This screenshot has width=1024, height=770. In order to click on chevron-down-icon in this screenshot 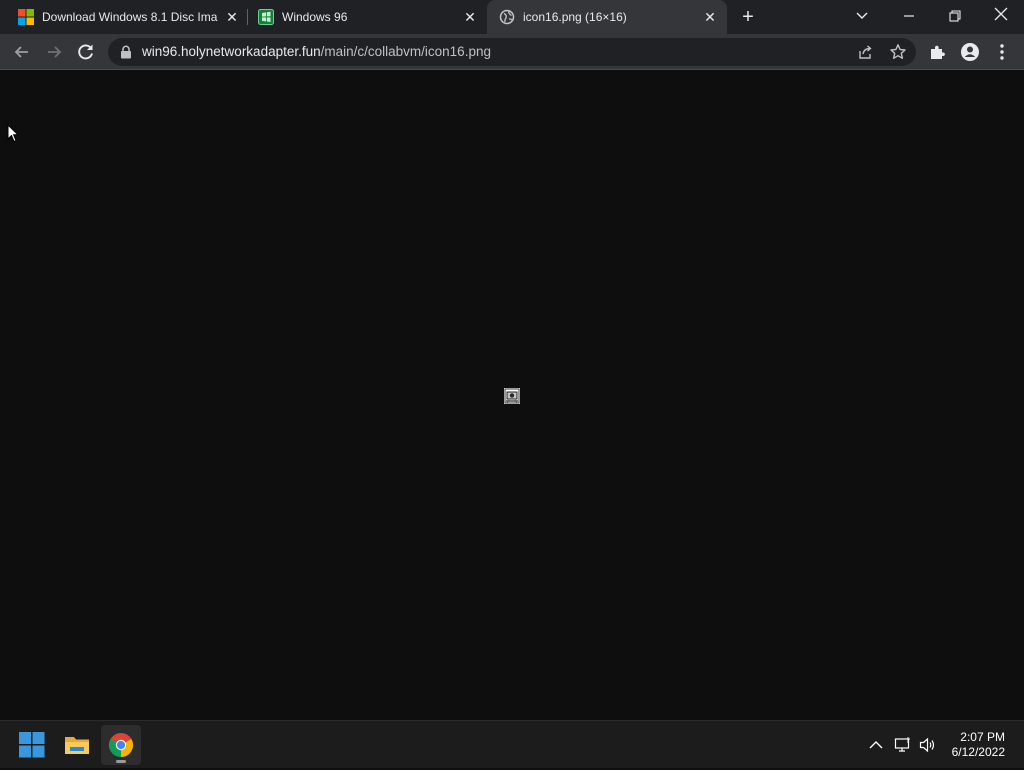, I will do `click(862, 15)`.